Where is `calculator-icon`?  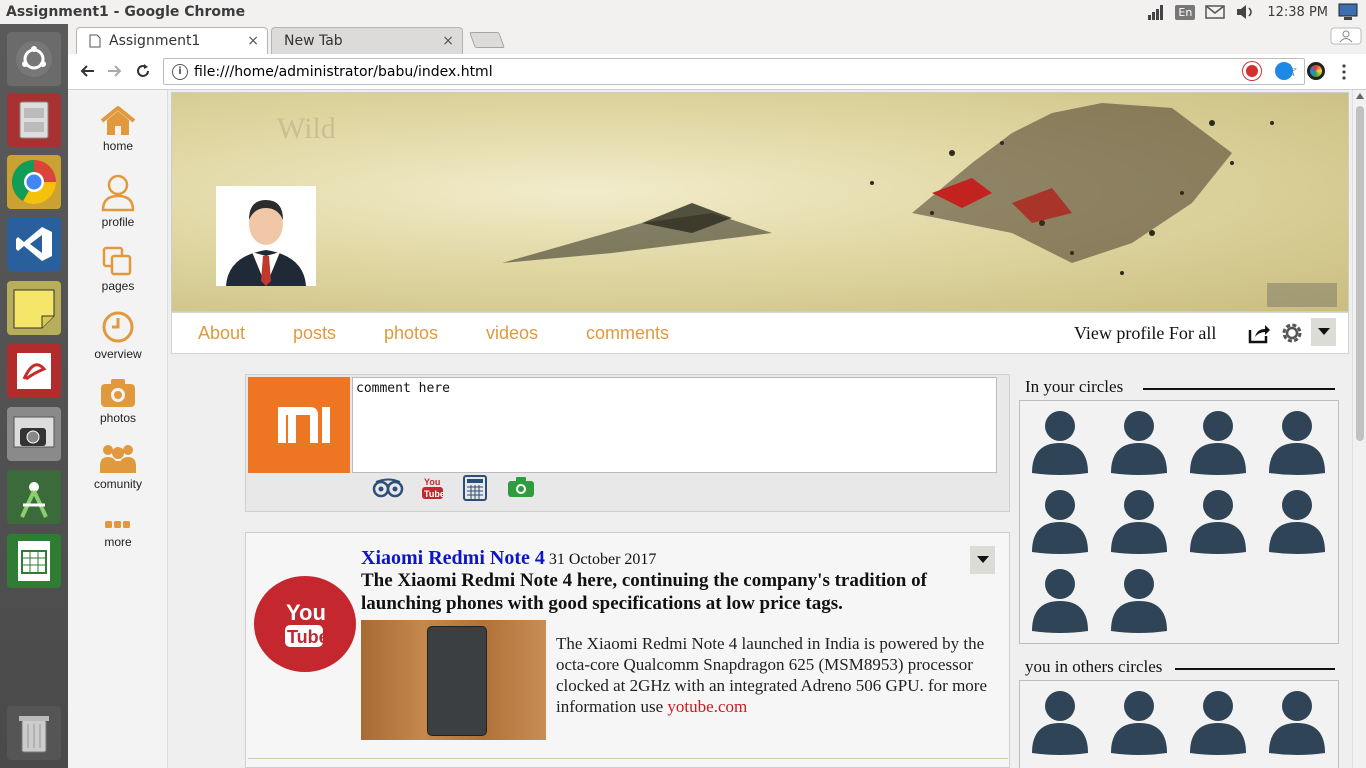 calculator-icon is located at coordinates (475, 488).